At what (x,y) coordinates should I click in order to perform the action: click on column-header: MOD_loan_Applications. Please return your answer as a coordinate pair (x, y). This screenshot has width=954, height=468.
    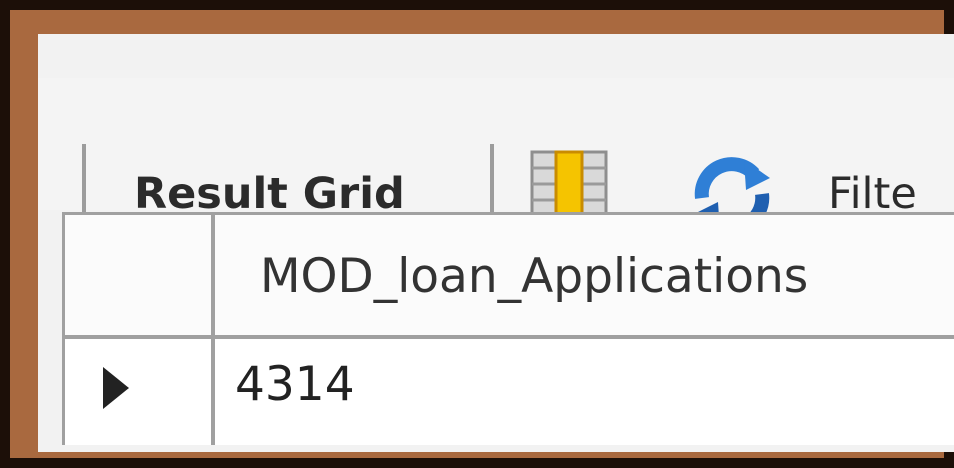
    Looking at the image, I should click on (534, 277).